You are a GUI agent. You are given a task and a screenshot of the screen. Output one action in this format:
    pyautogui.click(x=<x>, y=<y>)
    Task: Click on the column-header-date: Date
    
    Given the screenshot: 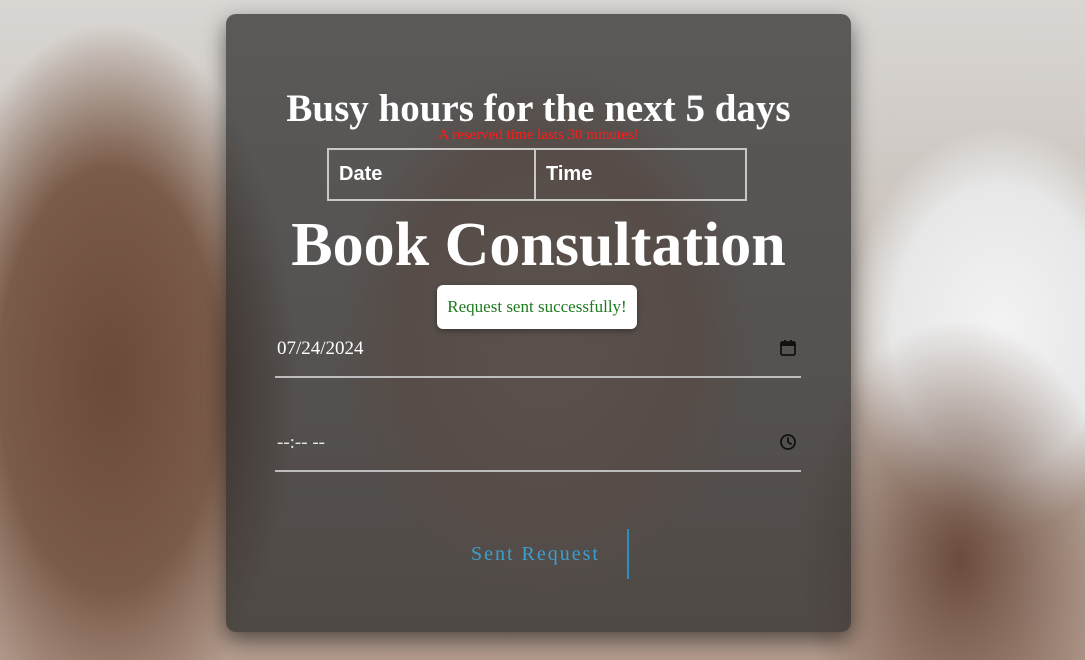 What is the action you would take?
    pyautogui.click(x=431, y=174)
    